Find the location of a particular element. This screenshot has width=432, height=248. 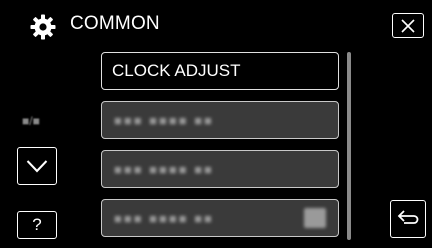

scrollbar is located at coordinates (349, 146).